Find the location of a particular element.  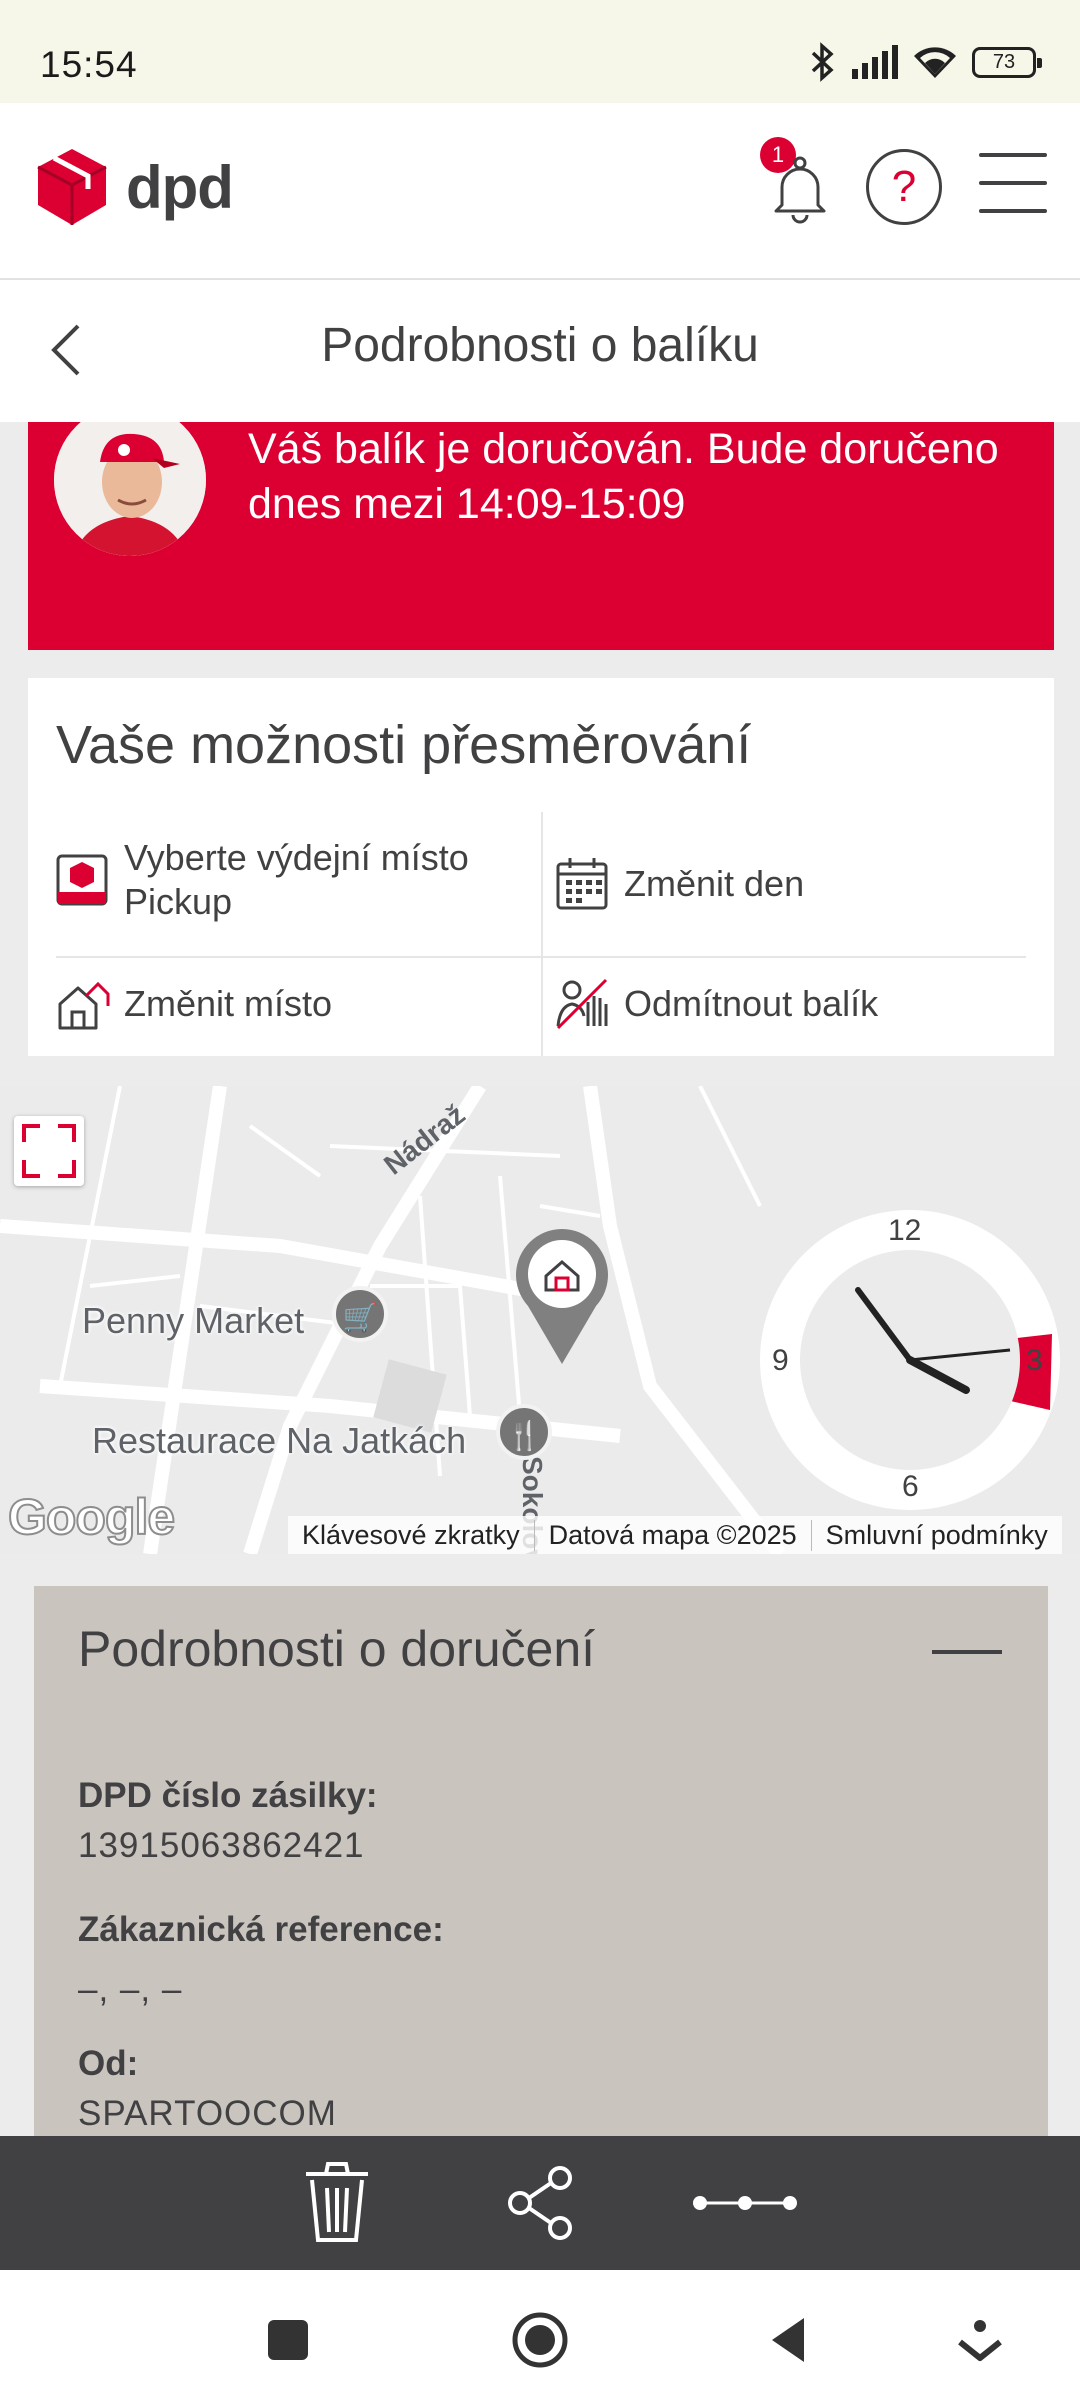

status-icons: 73 is located at coordinates (926, 62).